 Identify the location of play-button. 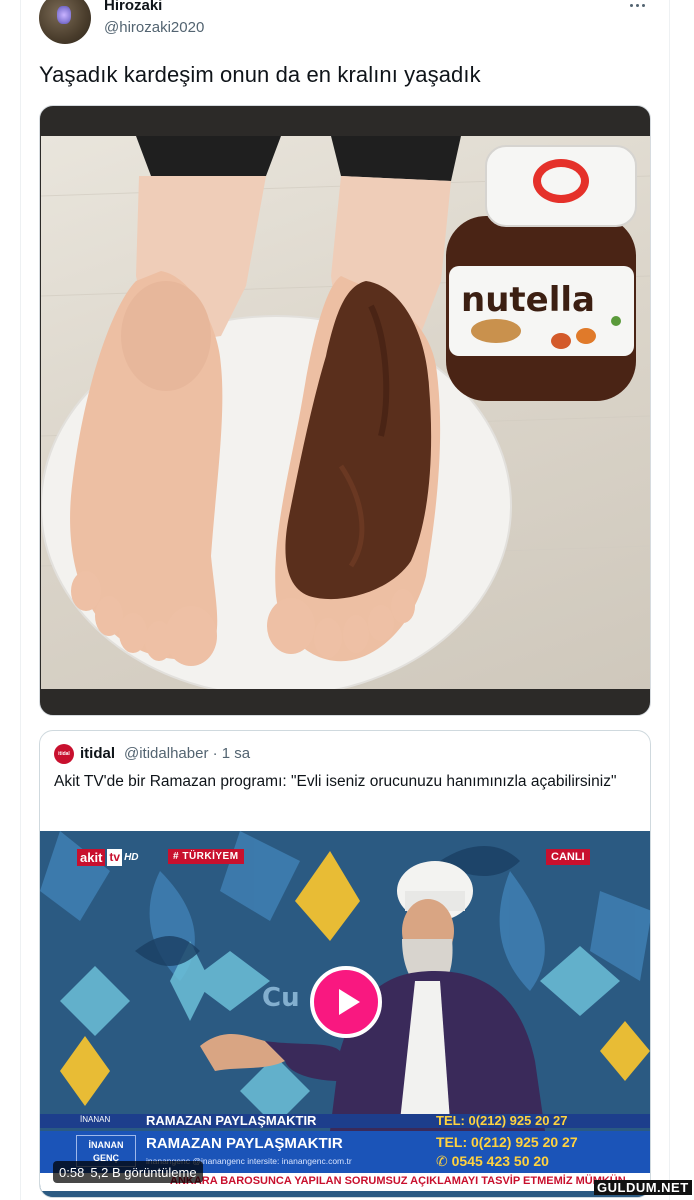
(346, 1002).